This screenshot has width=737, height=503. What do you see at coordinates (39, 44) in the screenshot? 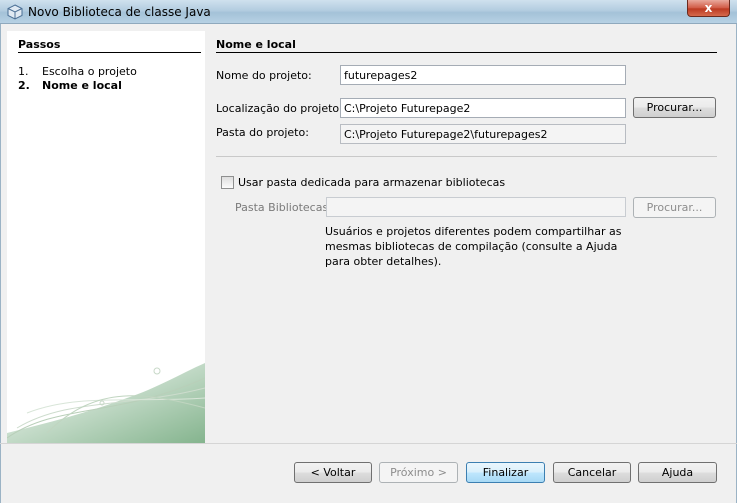
I see `steps-heading: Passos` at bounding box center [39, 44].